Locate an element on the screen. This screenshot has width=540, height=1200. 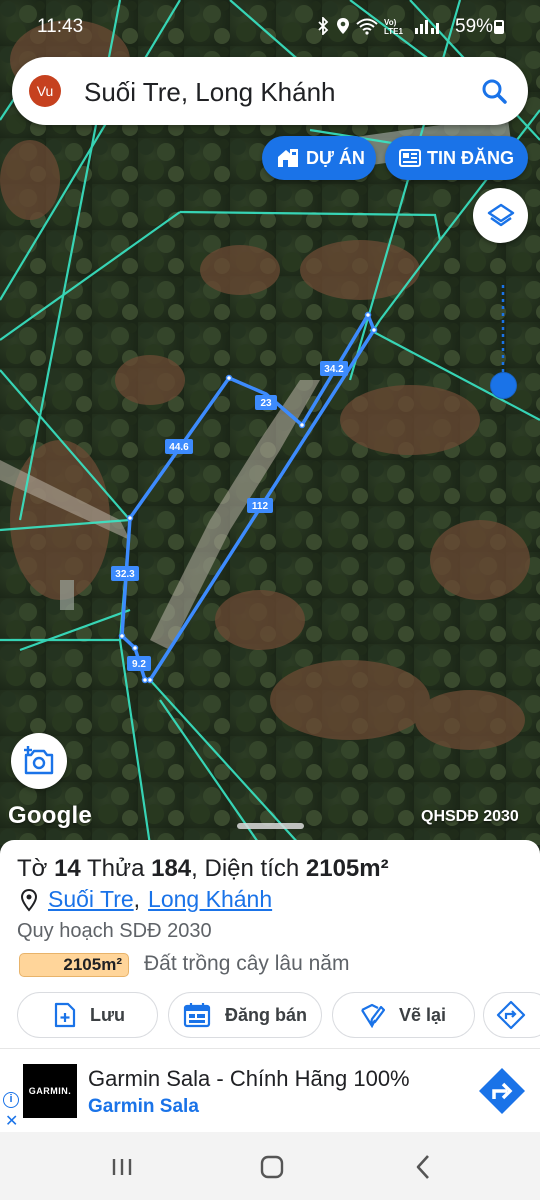
back-icon is located at coordinates (423, 1167).